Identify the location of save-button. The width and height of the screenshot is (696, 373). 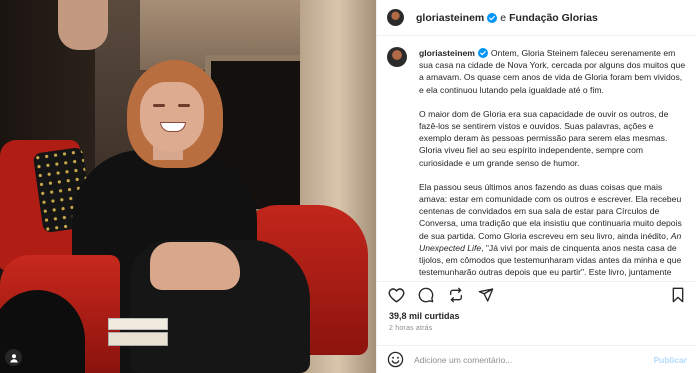
(678, 295).